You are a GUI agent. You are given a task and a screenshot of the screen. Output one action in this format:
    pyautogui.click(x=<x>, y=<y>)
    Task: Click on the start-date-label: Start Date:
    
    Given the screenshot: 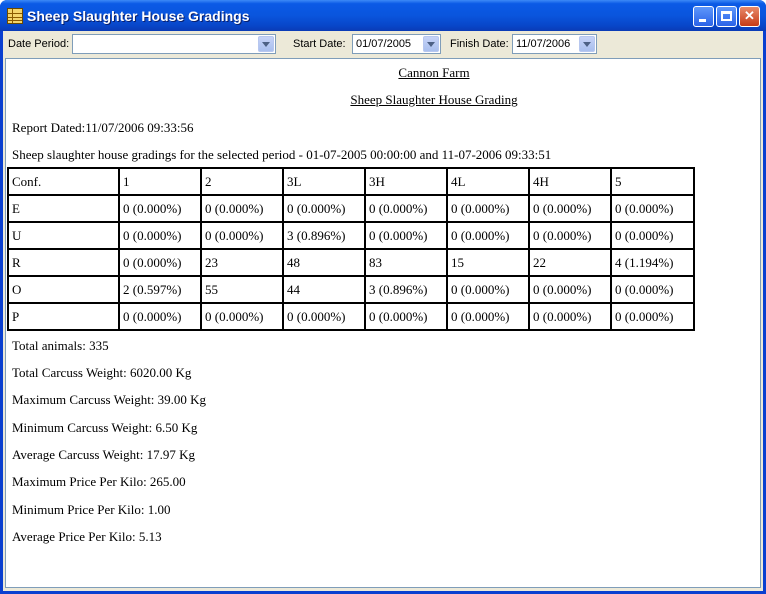 What is the action you would take?
    pyautogui.click(x=319, y=44)
    